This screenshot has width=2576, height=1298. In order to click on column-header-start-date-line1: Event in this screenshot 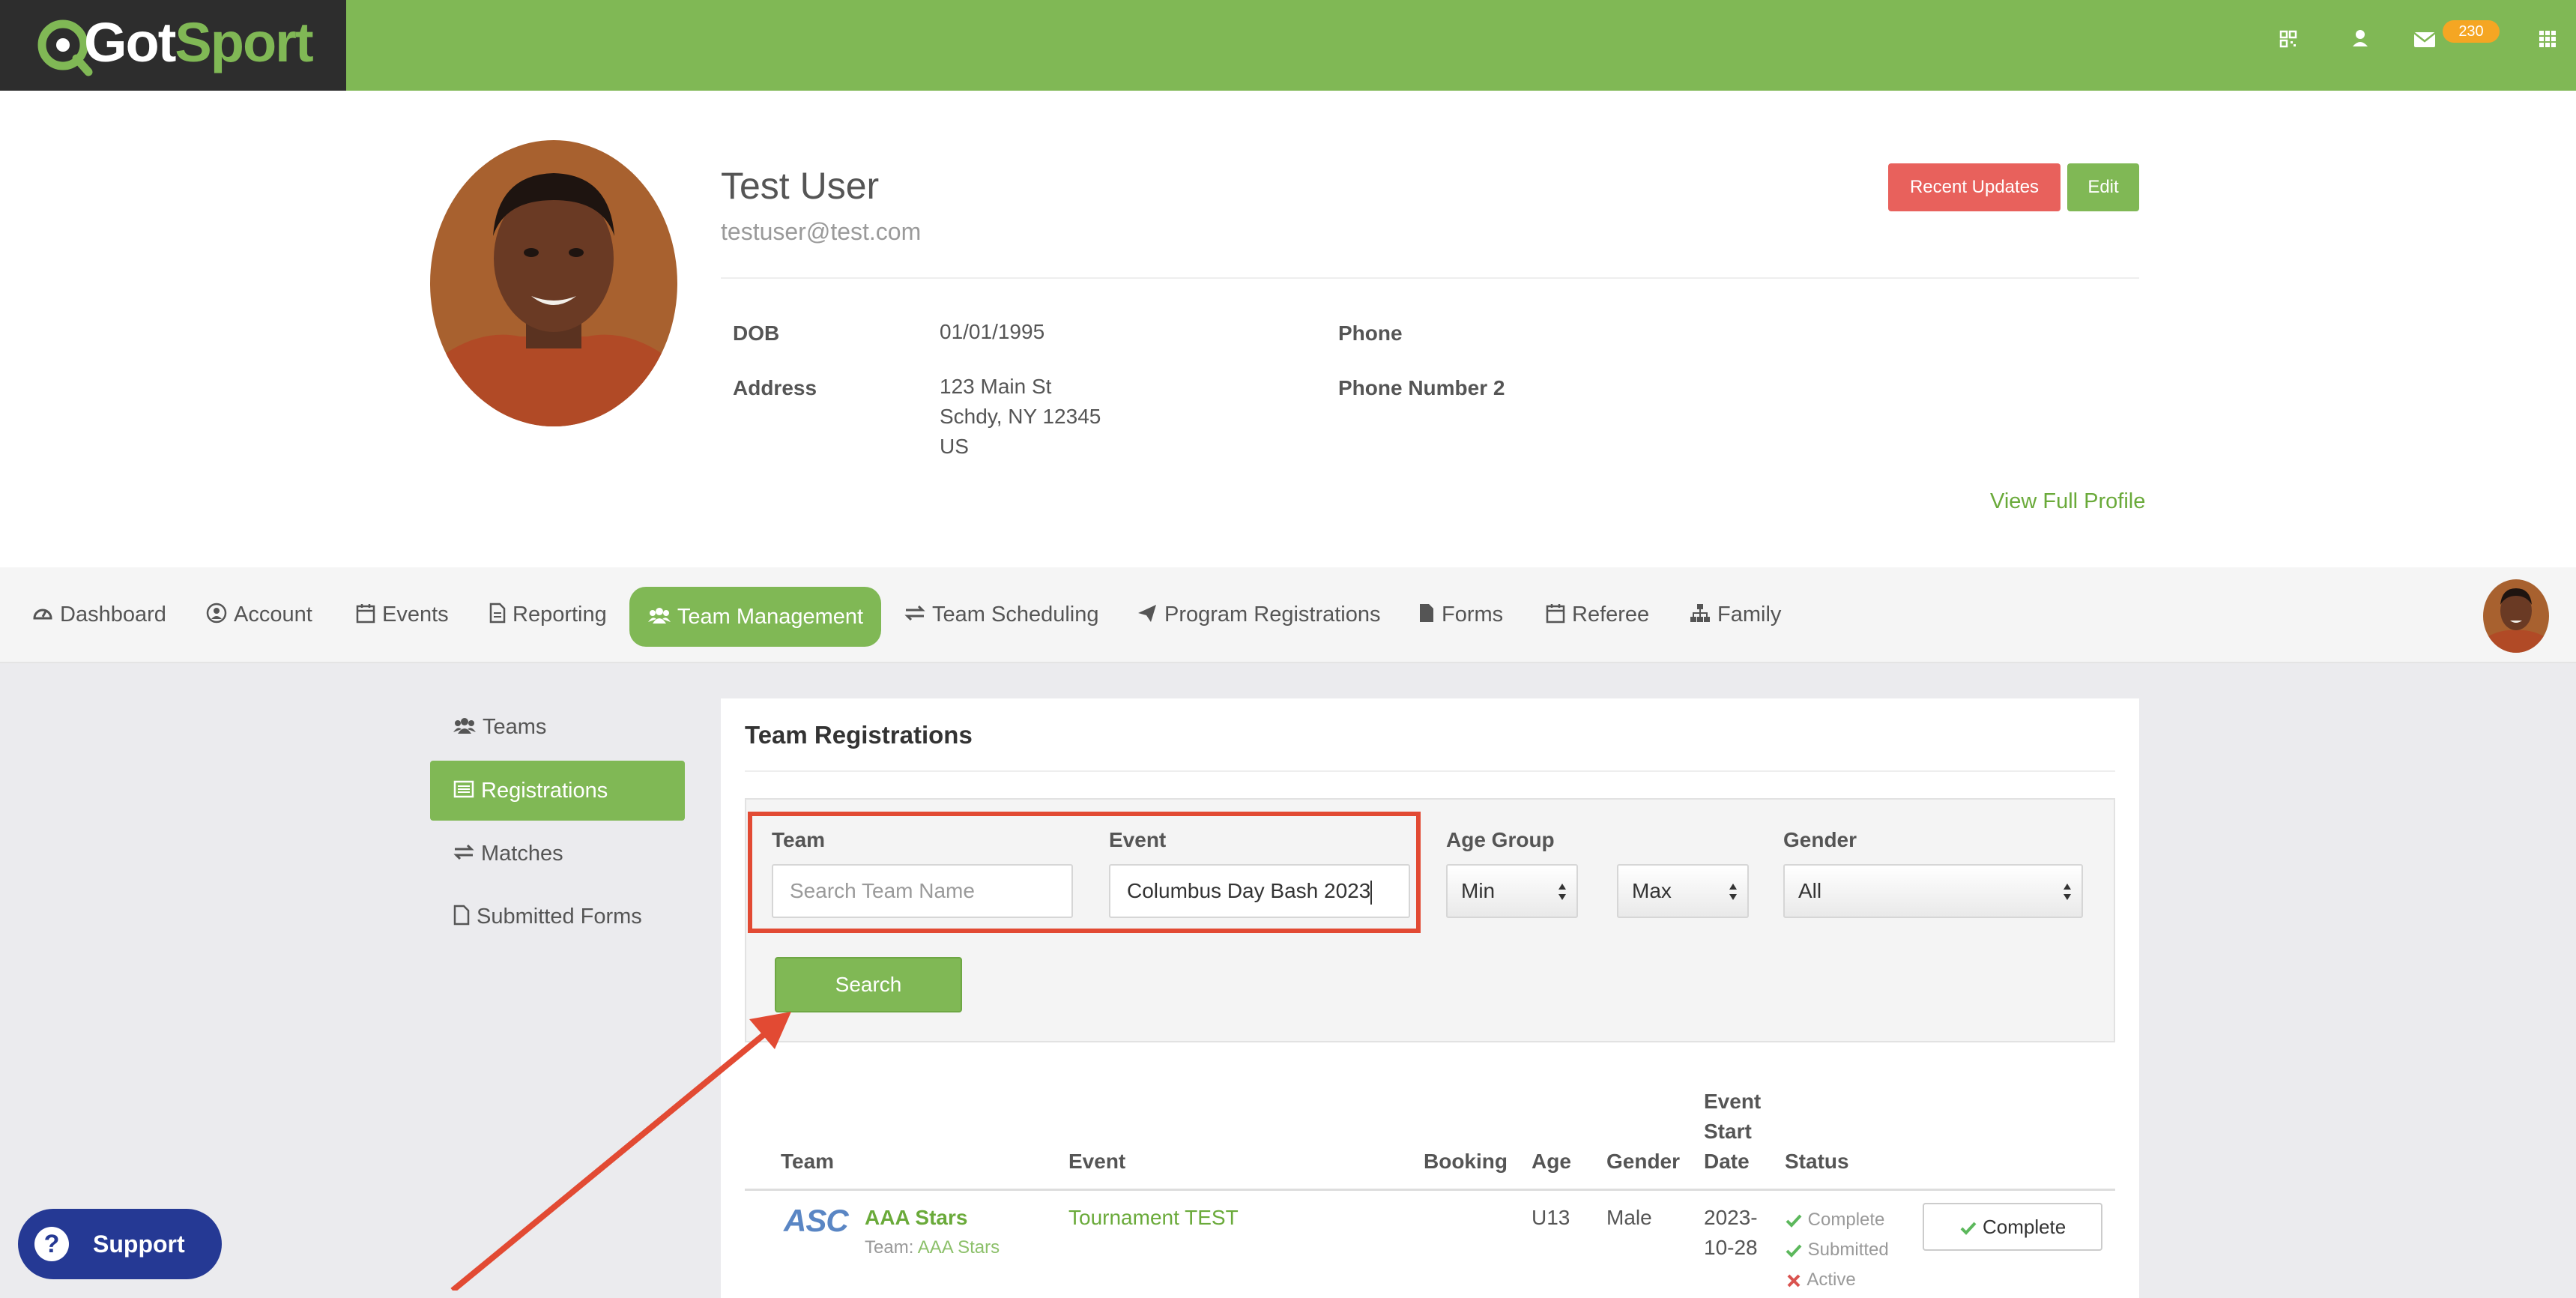, I will do `click(1733, 1101)`.